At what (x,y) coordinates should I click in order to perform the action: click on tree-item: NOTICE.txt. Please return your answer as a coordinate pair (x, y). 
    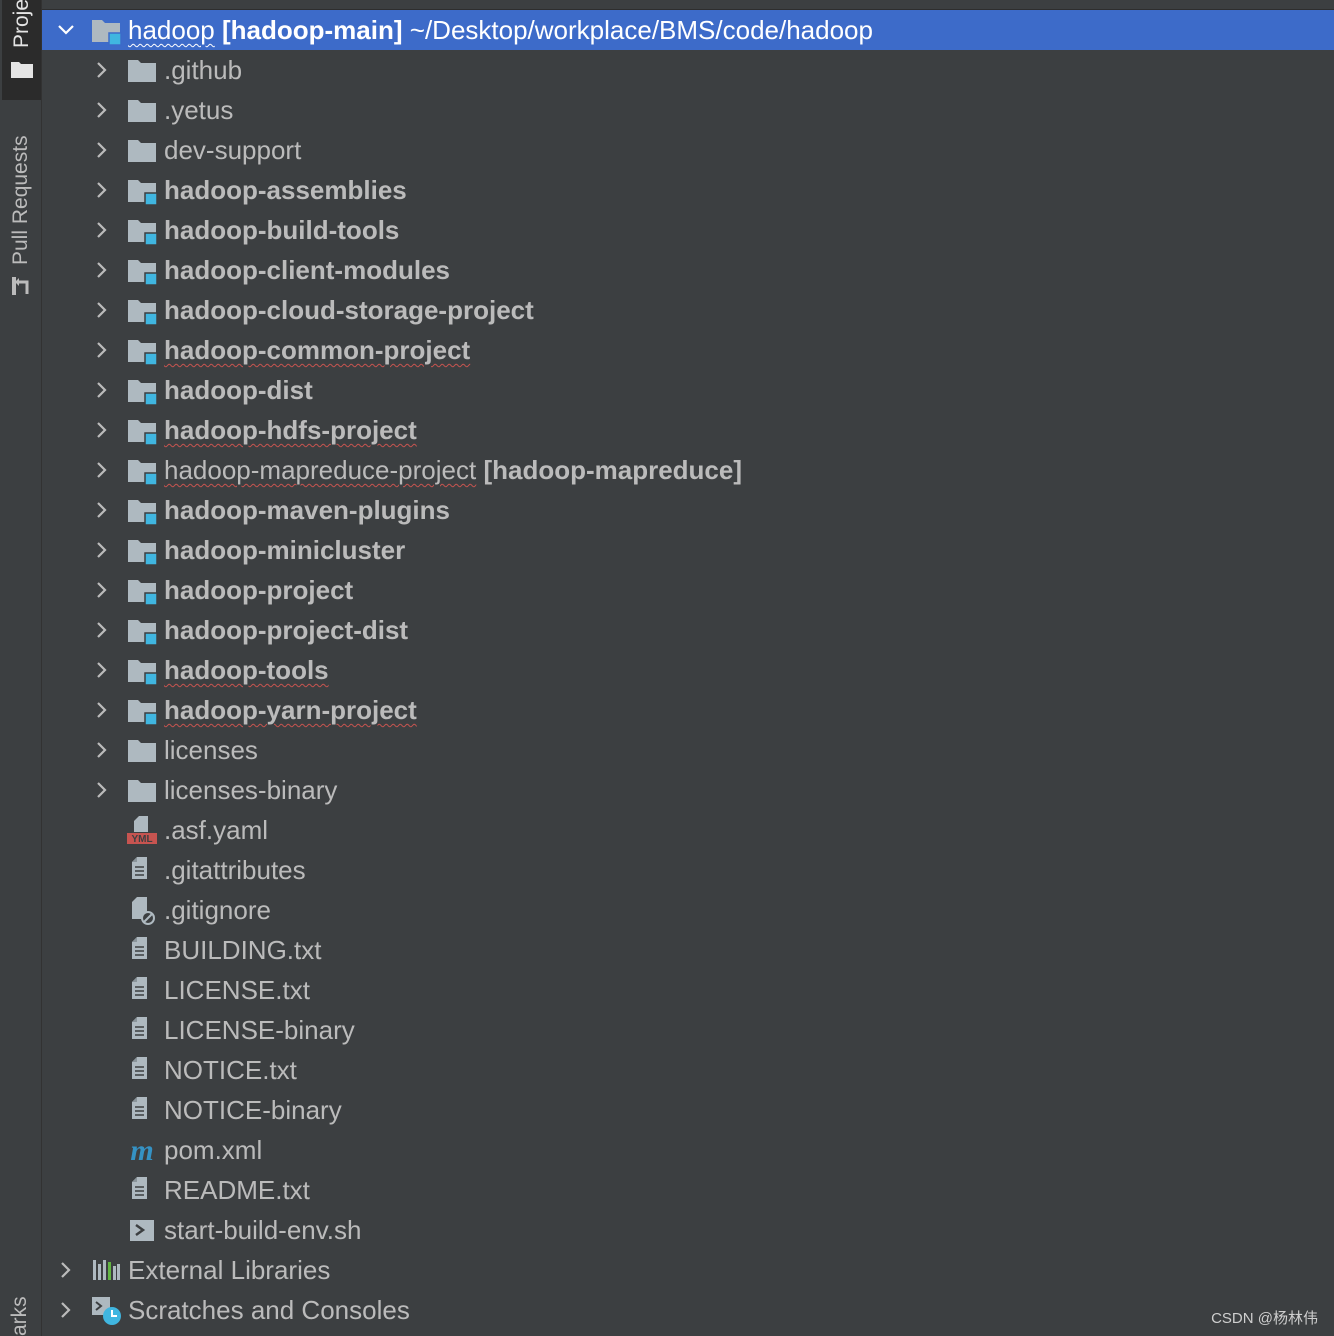
    Looking at the image, I should click on (688, 1070).